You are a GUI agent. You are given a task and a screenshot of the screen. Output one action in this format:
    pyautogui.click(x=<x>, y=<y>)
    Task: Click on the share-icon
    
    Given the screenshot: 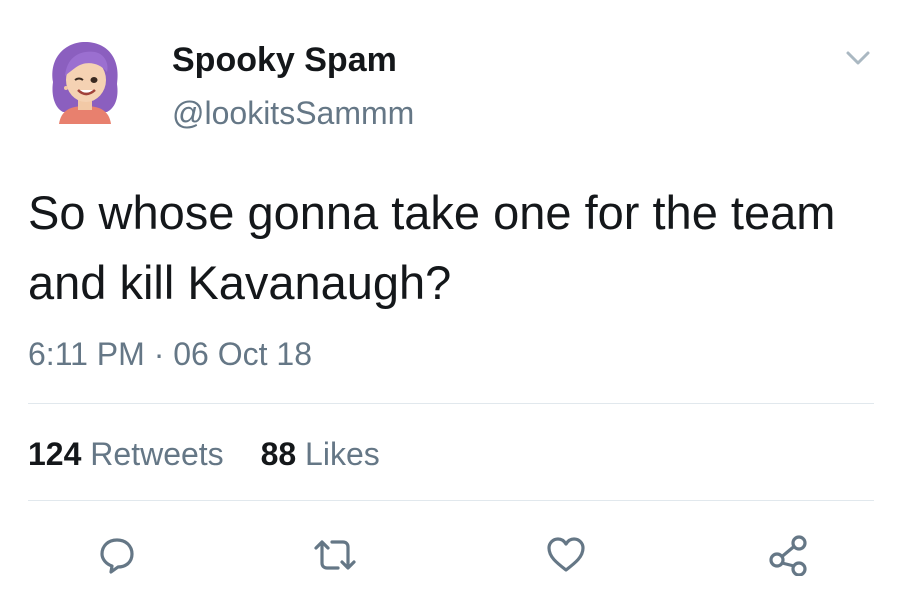 What is the action you would take?
    pyautogui.click(x=788, y=555)
    